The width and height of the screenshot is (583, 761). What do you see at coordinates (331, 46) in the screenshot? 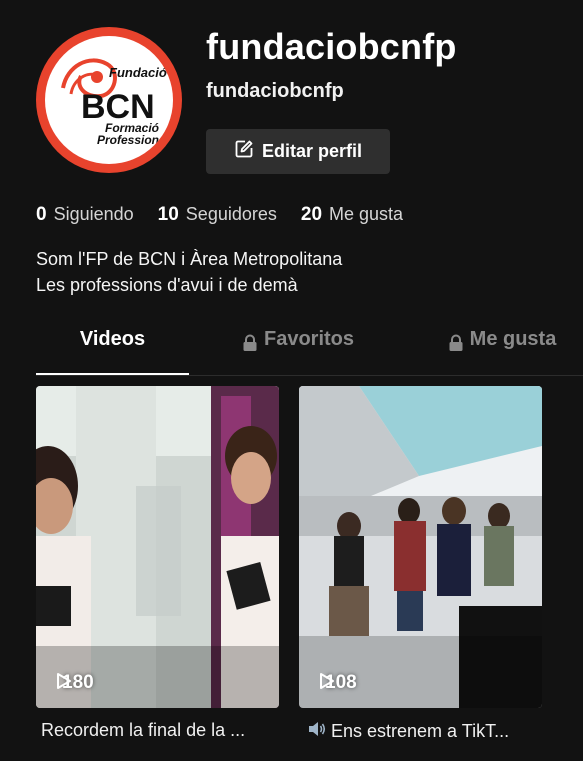
I see `username: fundaciobcnfp` at bounding box center [331, 46].